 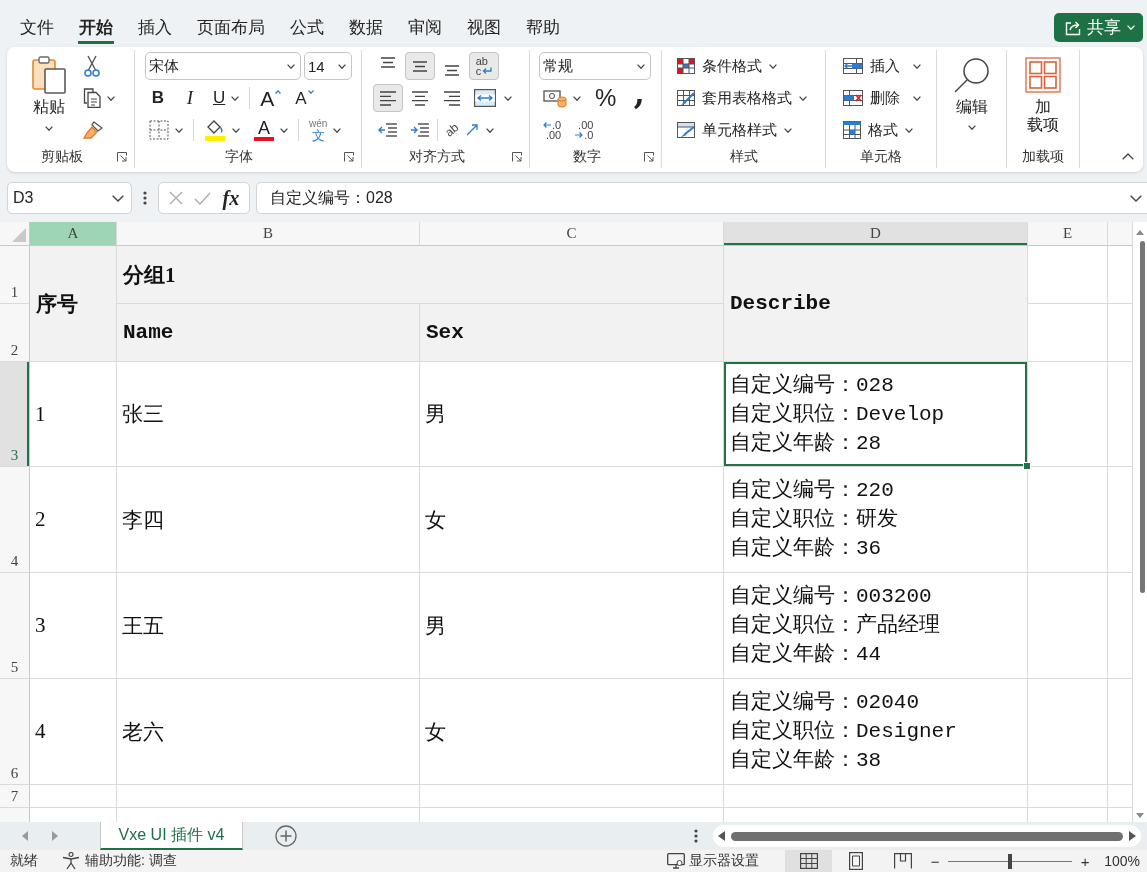 What do you see at coordinates (231, 198) in the screenshot?
I see `insert-function-button: fx` at bounding box center [231, 198].